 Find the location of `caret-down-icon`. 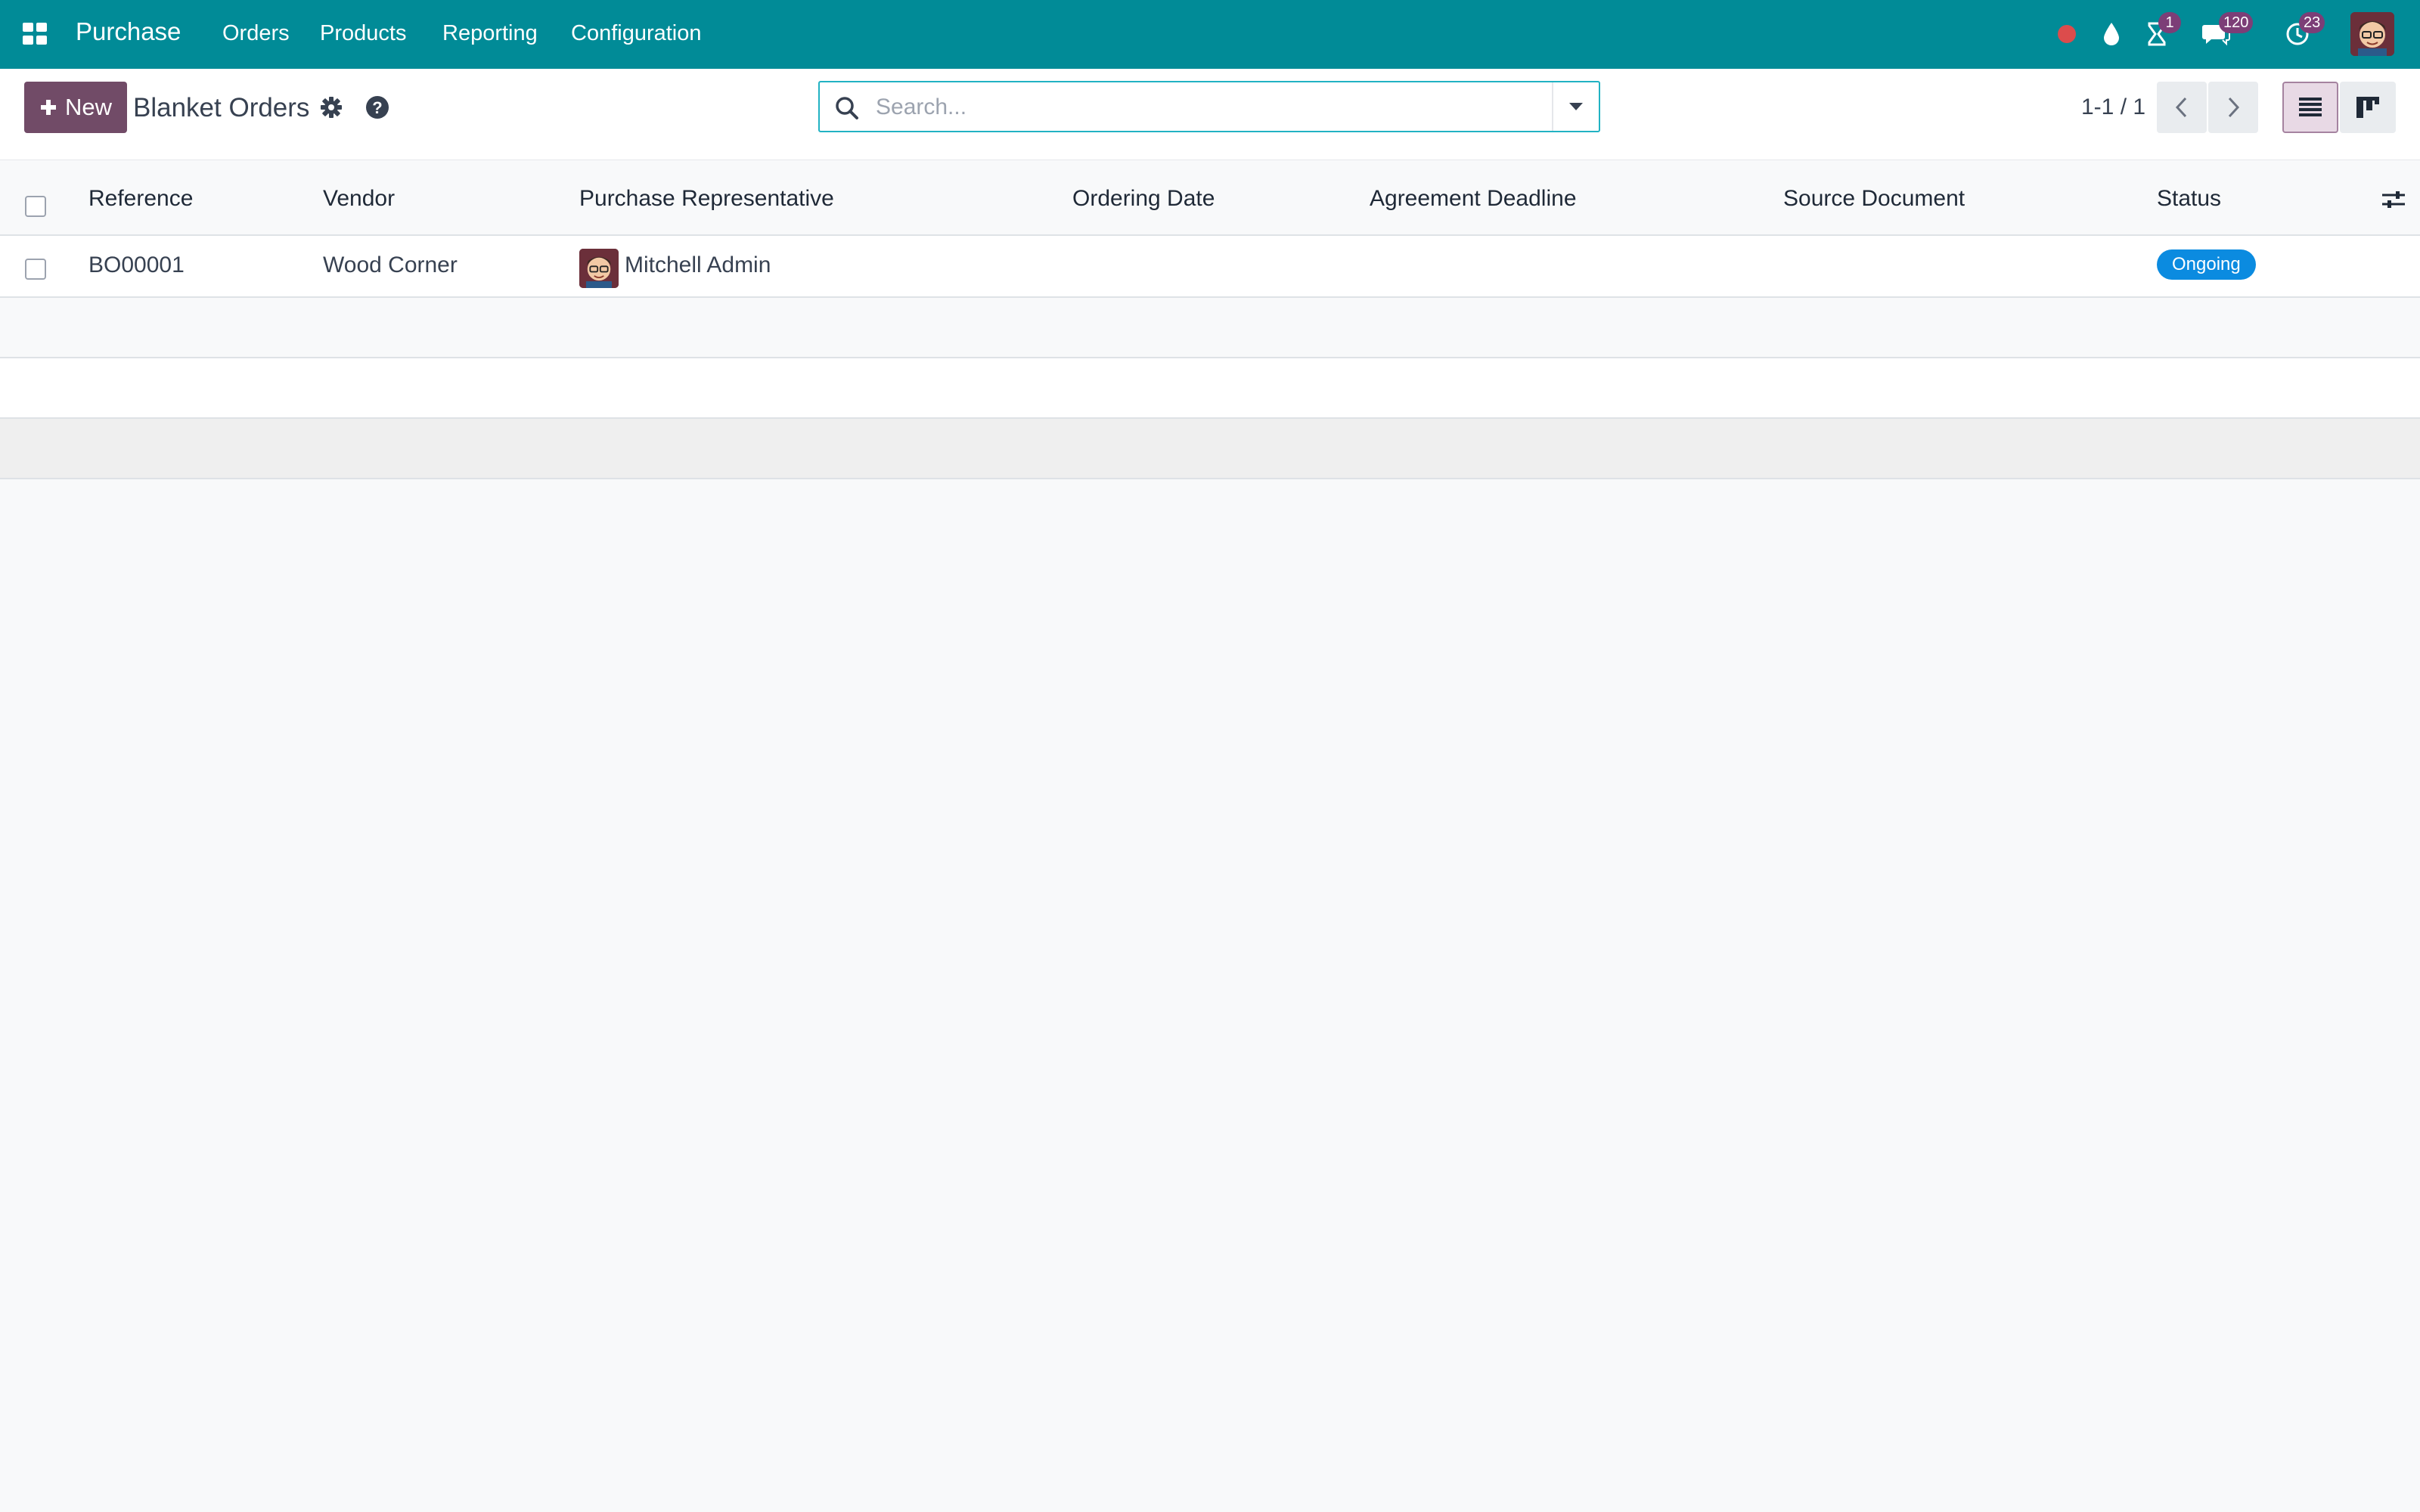

caret-down-icon is located at coordinates (1576, 106).